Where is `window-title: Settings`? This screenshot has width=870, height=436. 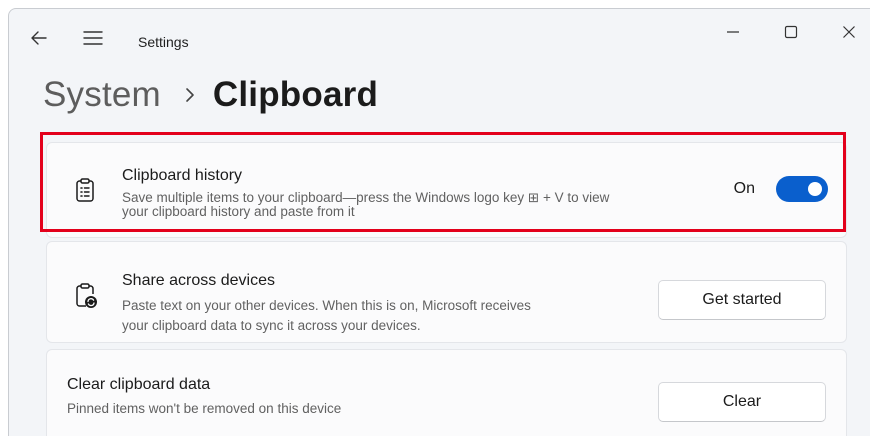
window-title: Settings is located at coordinates (163, 42).